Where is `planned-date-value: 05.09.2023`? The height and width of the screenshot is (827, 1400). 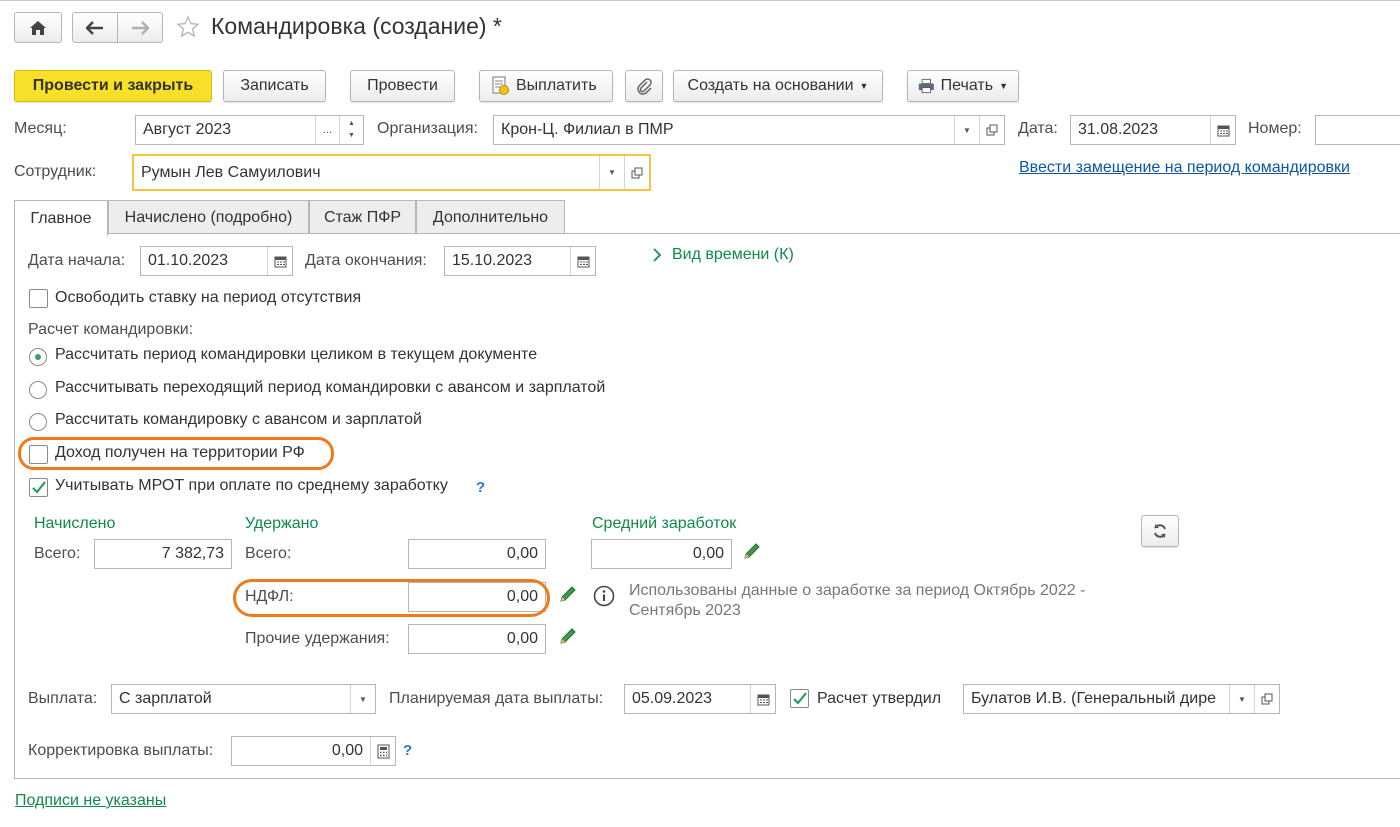 planned-date-value: 05.09.2023 is located at coordinates (672, 698).